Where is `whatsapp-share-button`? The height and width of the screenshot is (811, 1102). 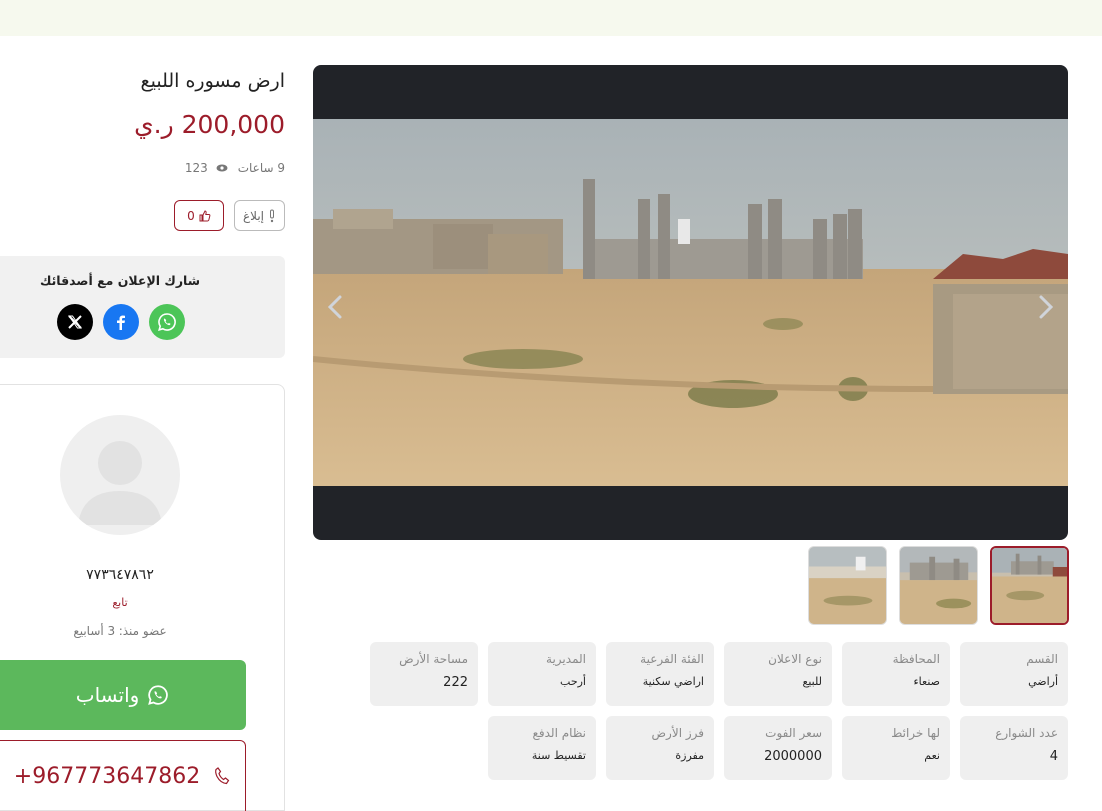
whatsapp-share-button is located at coordinates (167, 322).